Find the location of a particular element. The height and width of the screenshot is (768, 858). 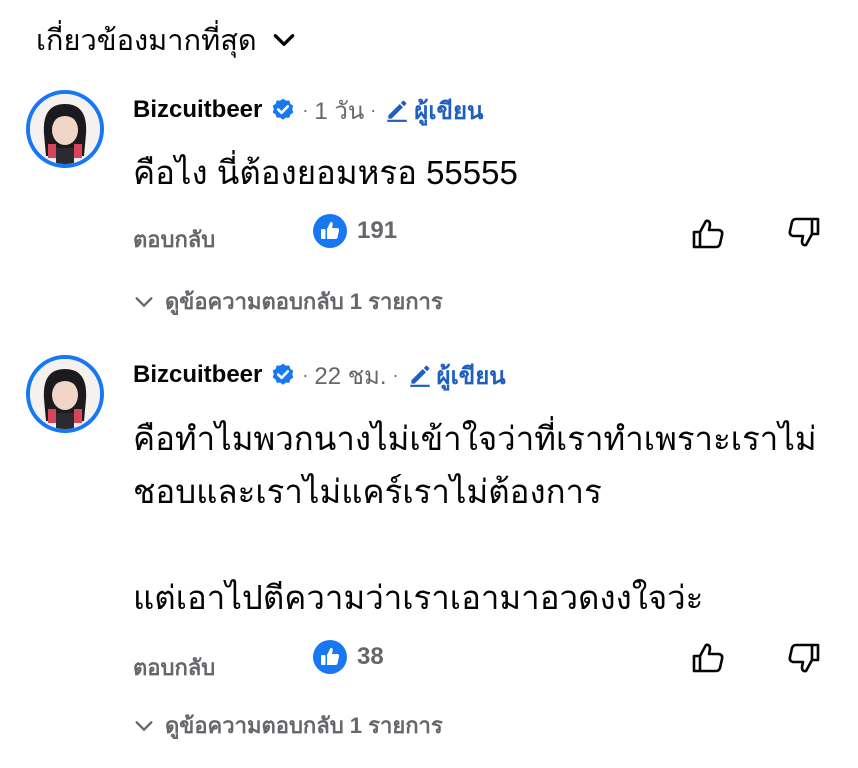

comment-text: คือไง นี่ต้องยอมหรอ 55555 is located at coordinates (325, 172).